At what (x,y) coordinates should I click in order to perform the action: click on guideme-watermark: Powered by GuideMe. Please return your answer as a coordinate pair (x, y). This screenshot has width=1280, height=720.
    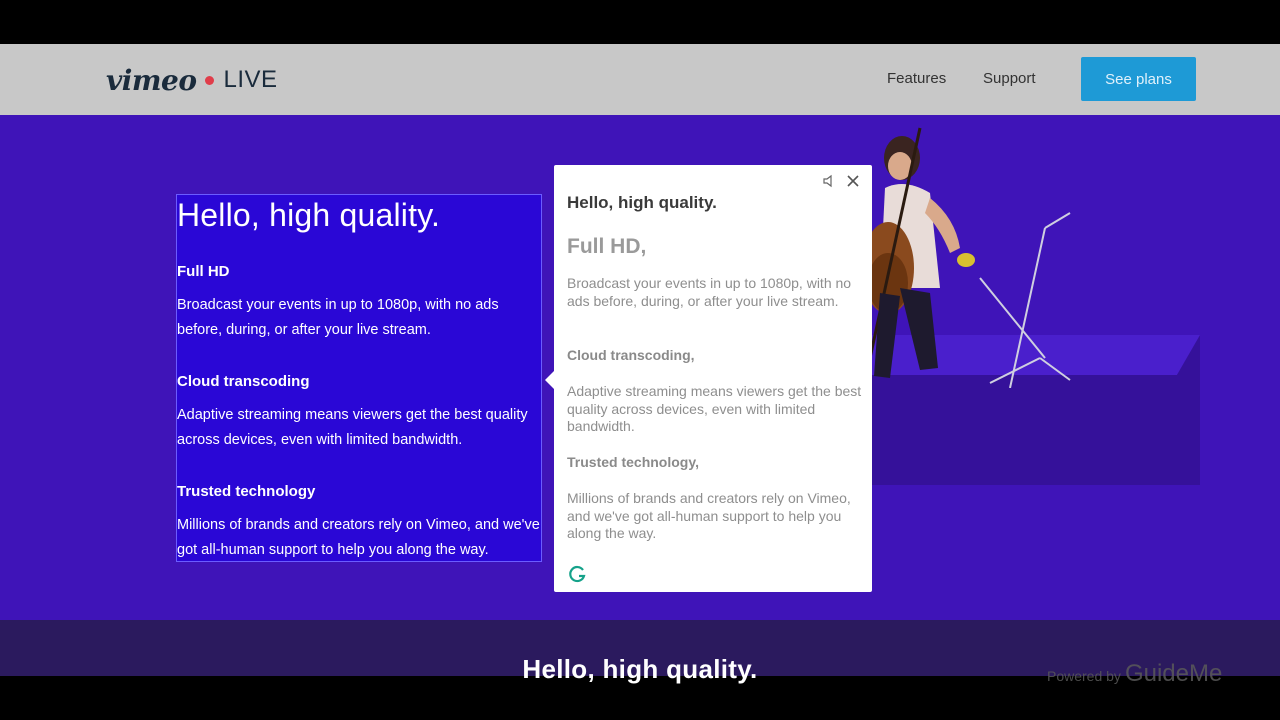
    Looking at the image, I should click on (1134, 674).